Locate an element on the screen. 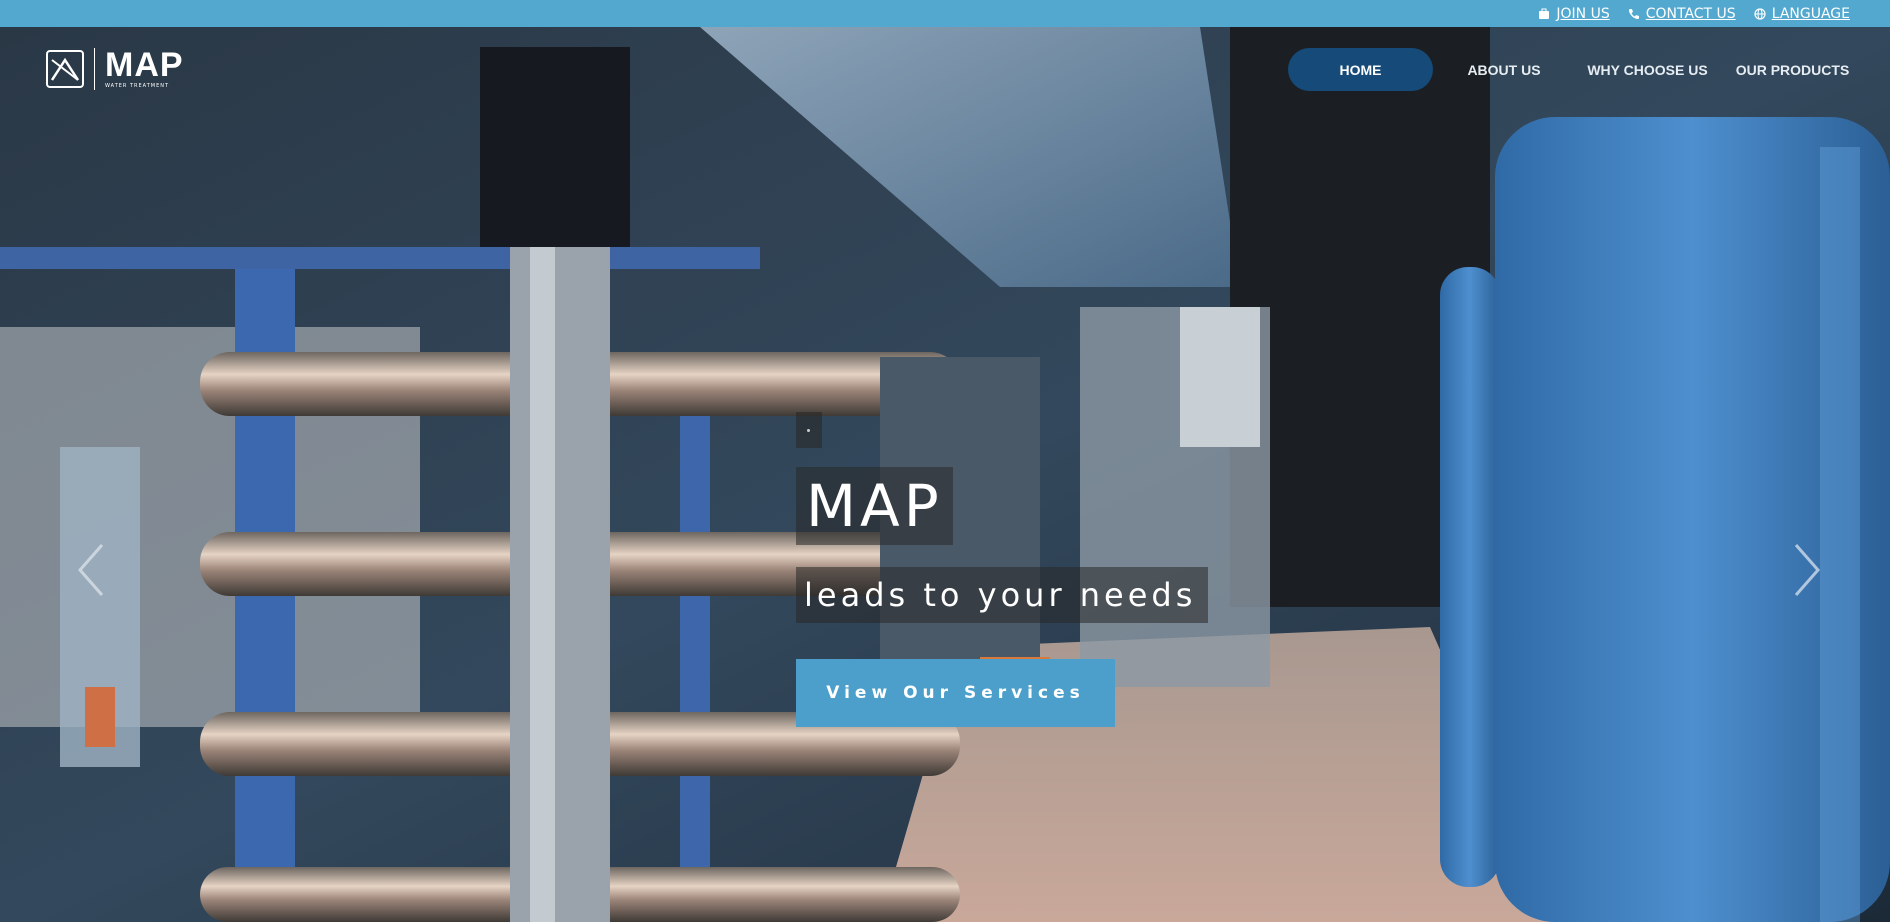 This screenshot has width=1890, height=922. globe-icon is located at coordinates (1760, 13).